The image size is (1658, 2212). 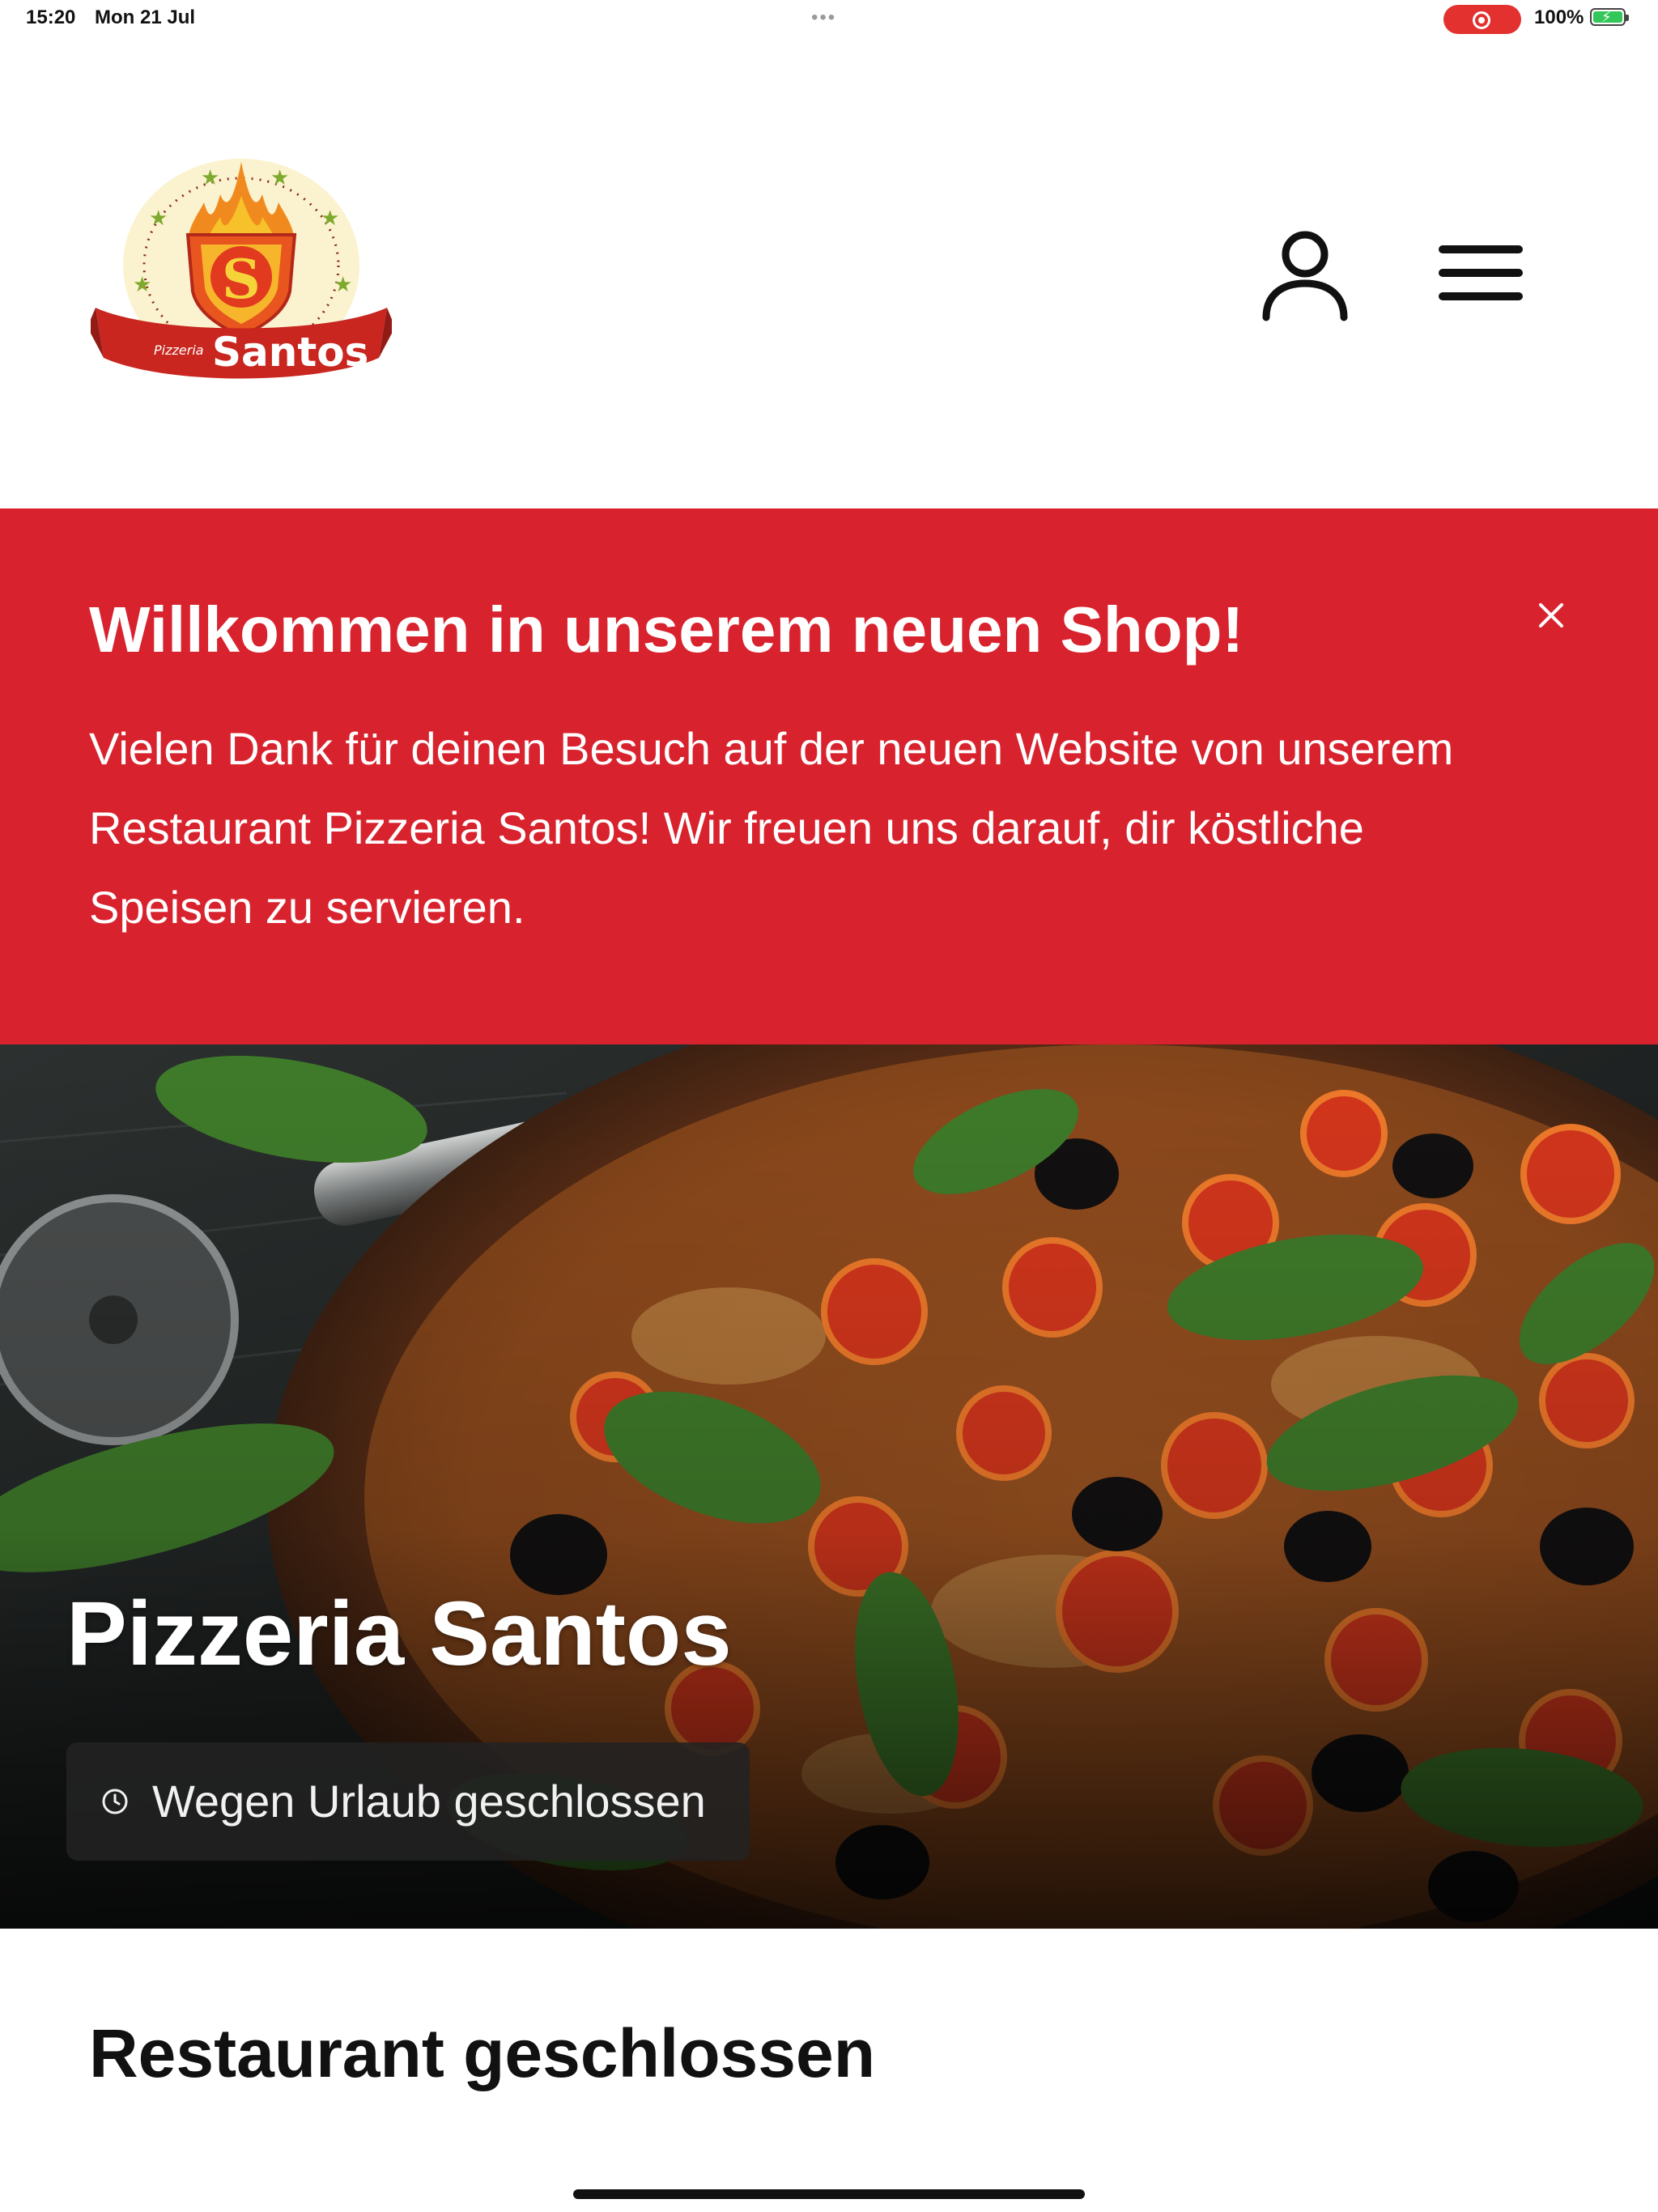 What do you see at coordinates (1551, 615) in the screenshot?
I see `close-icon` at bounding box center [1551, 615].